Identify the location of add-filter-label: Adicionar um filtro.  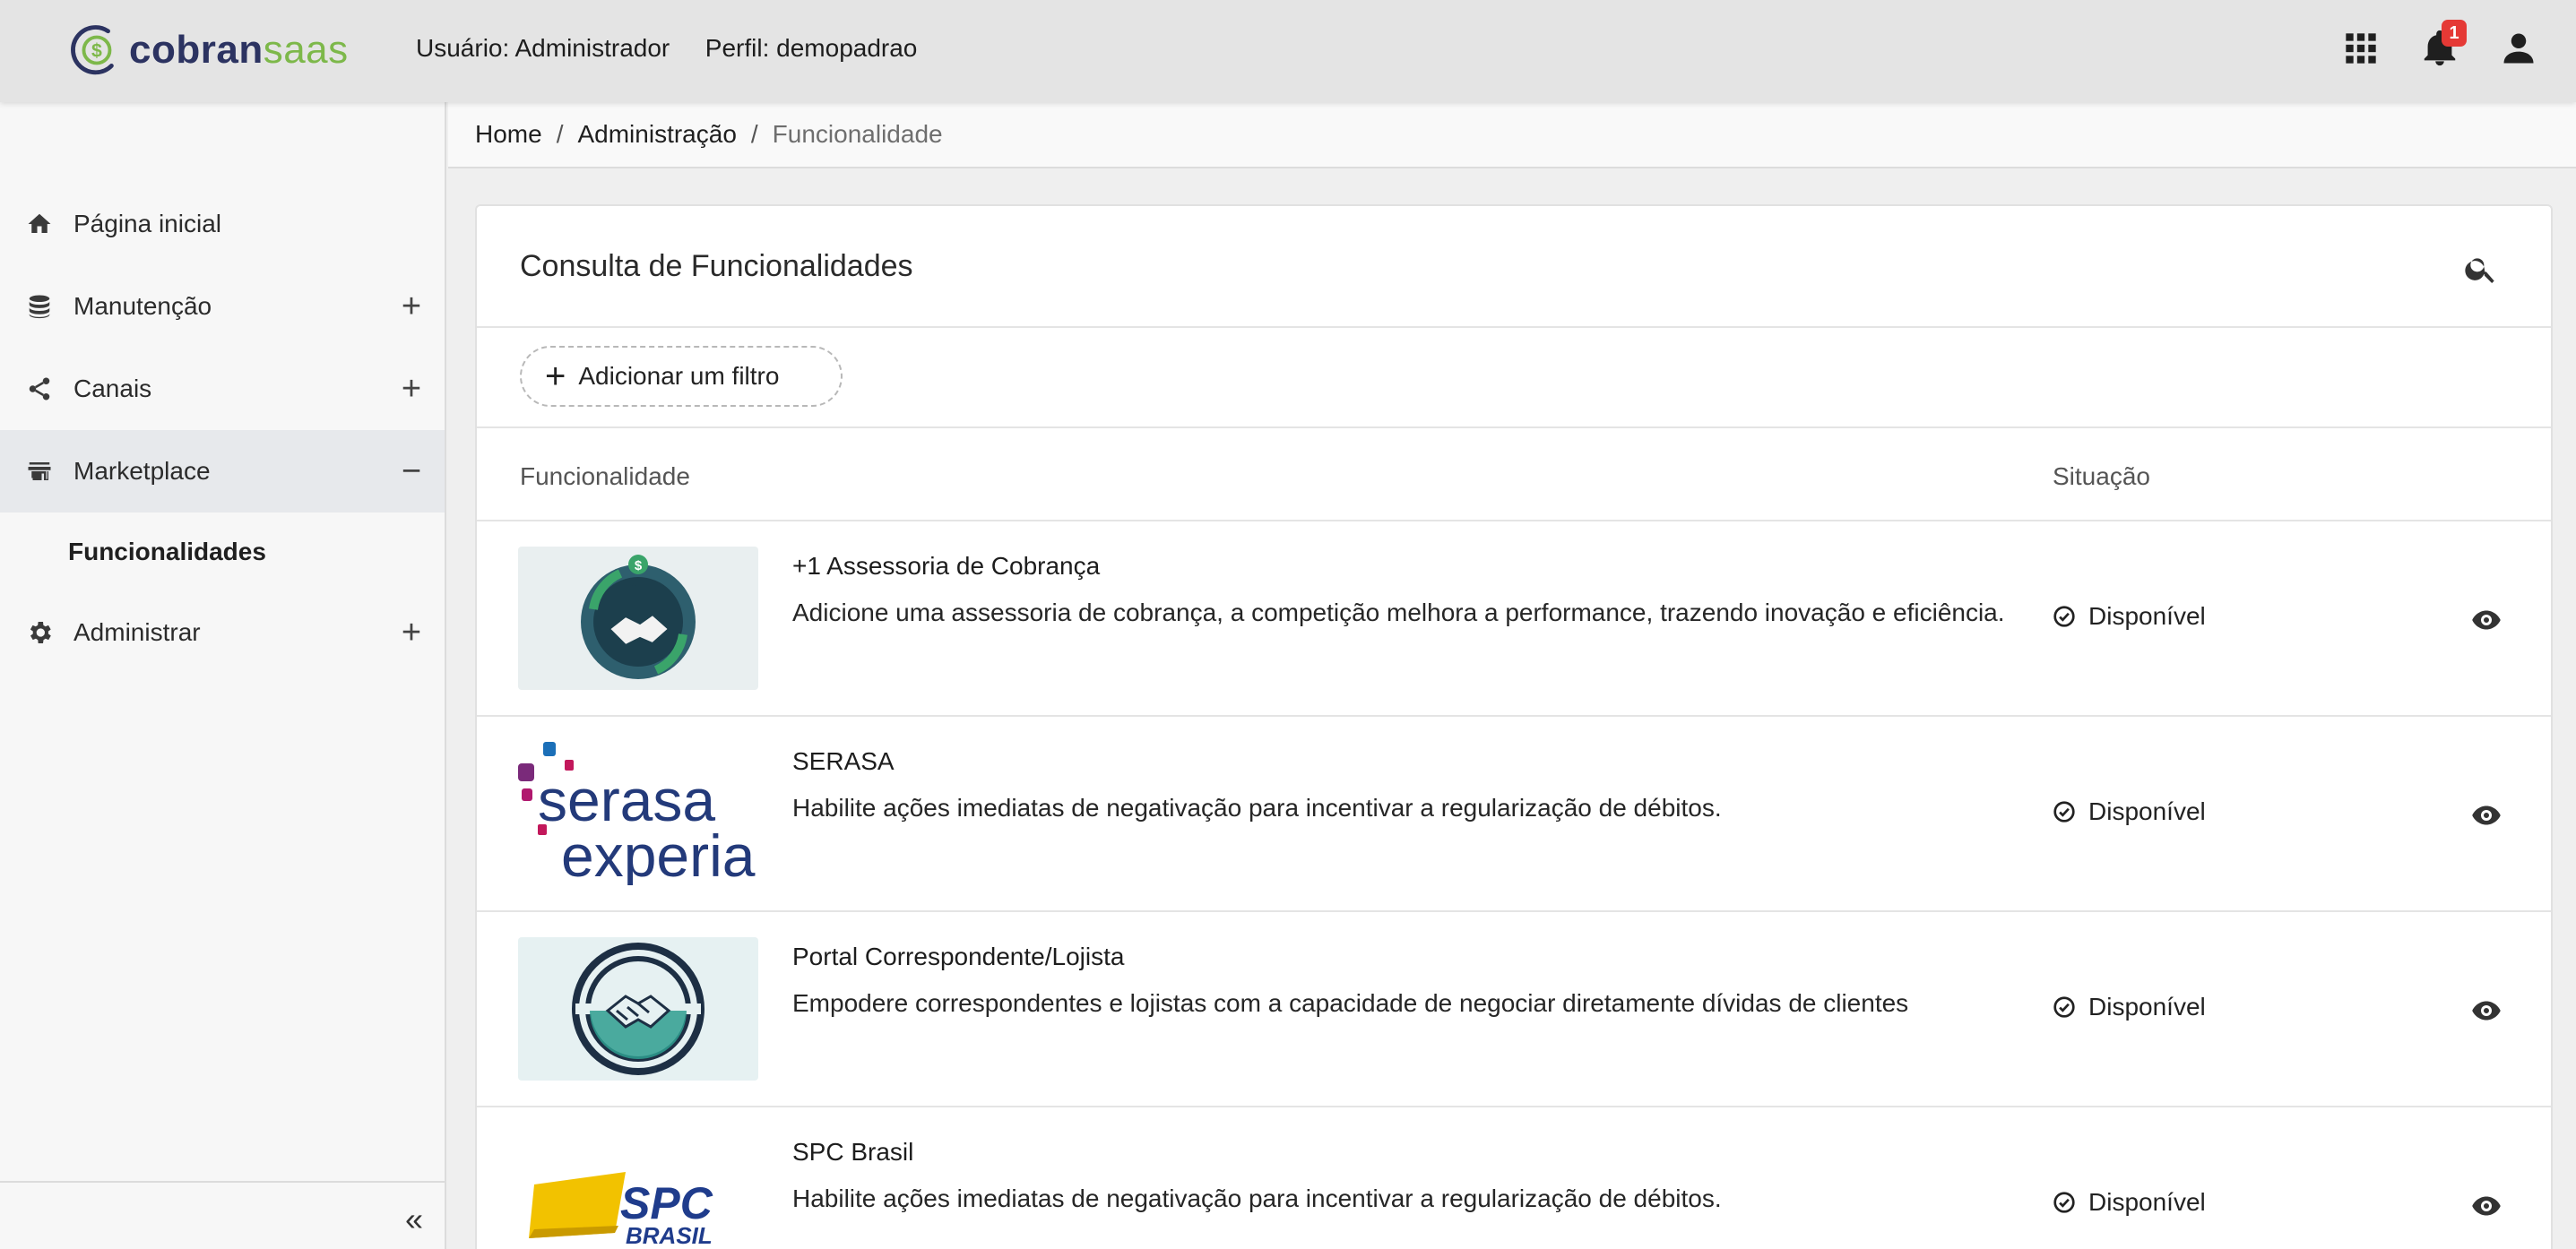
(679, 376).